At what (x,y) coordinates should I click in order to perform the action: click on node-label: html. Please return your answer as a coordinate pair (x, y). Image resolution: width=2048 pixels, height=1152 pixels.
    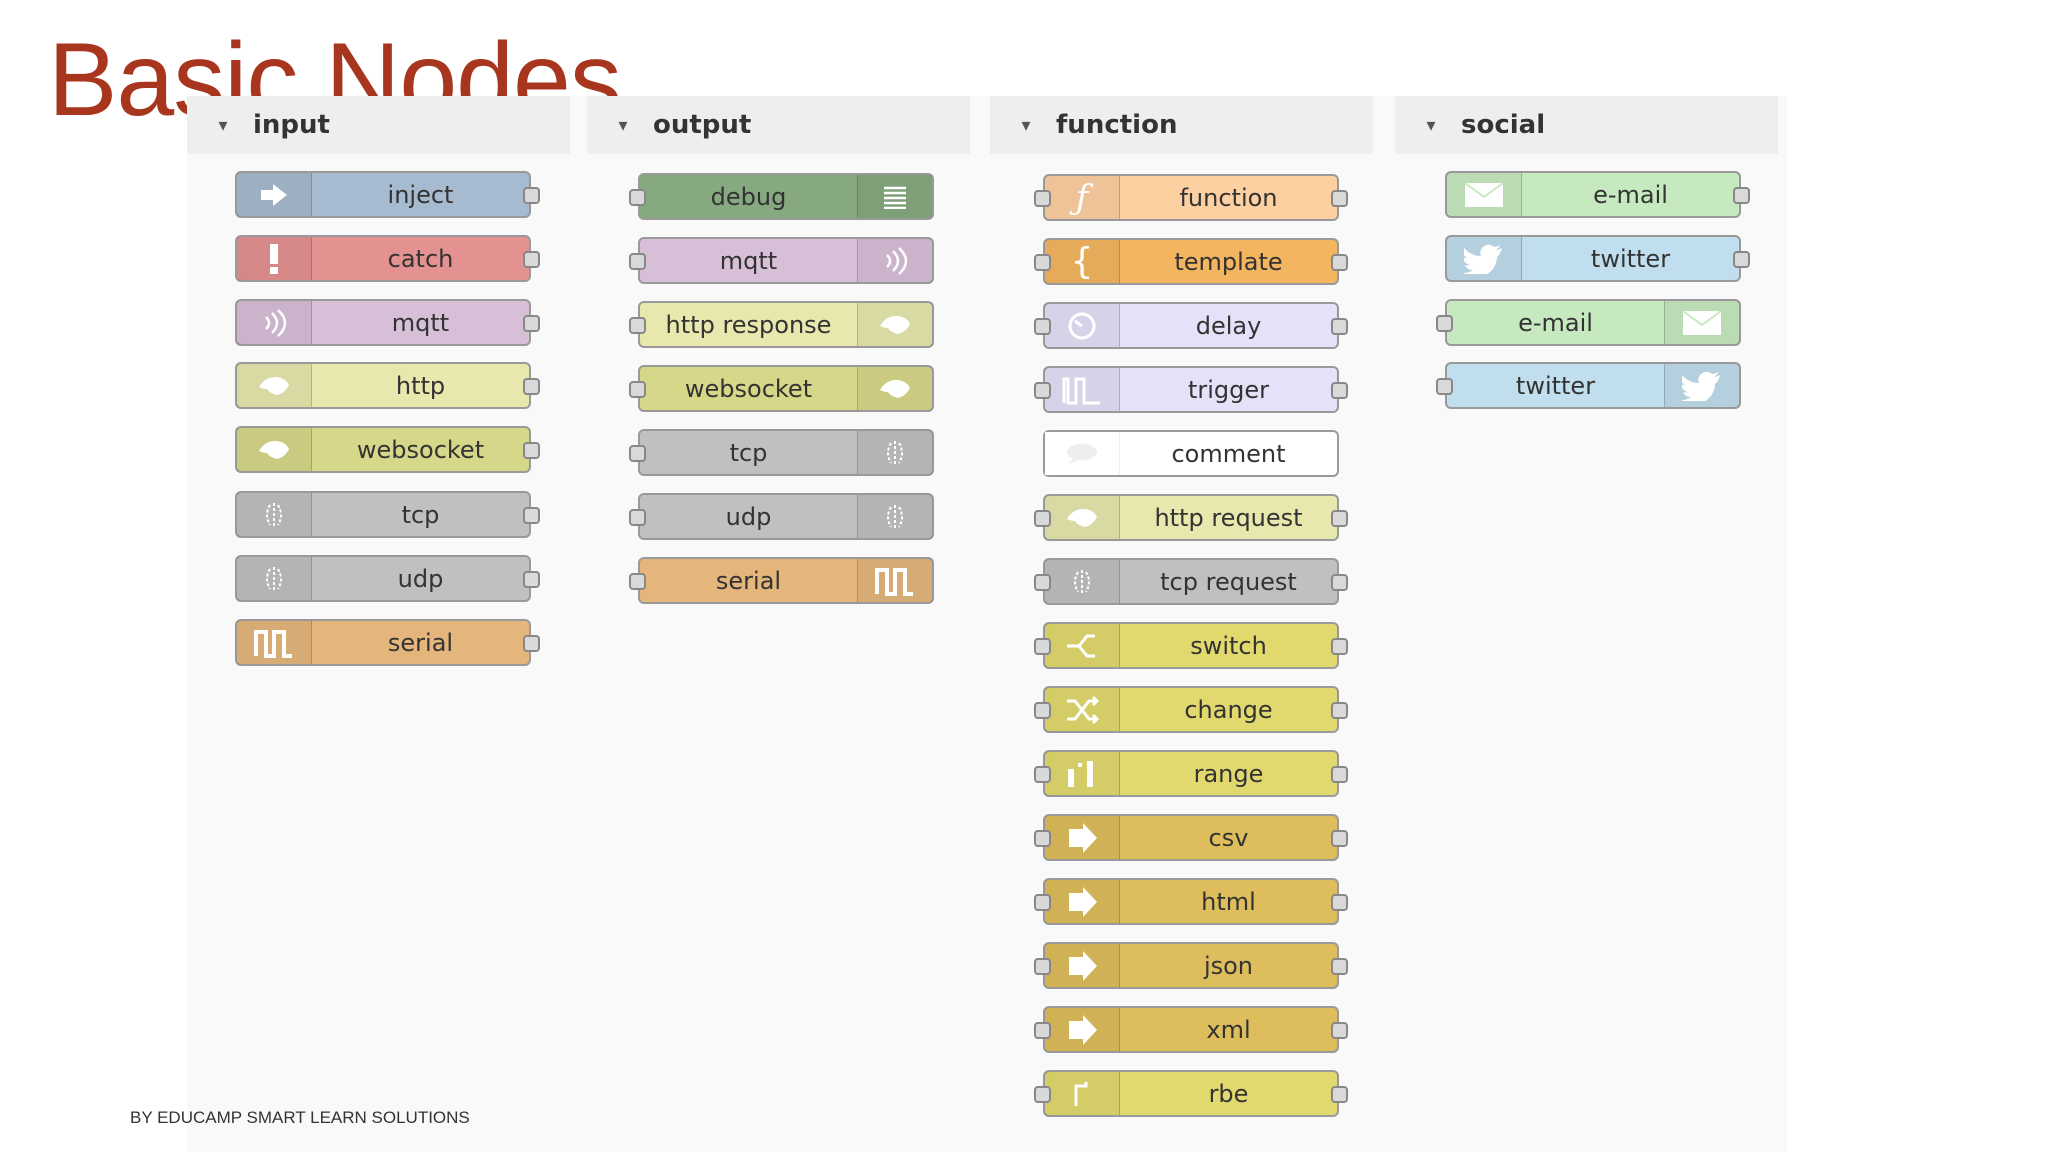
    Looking at the image, I should click on (1228, 901).